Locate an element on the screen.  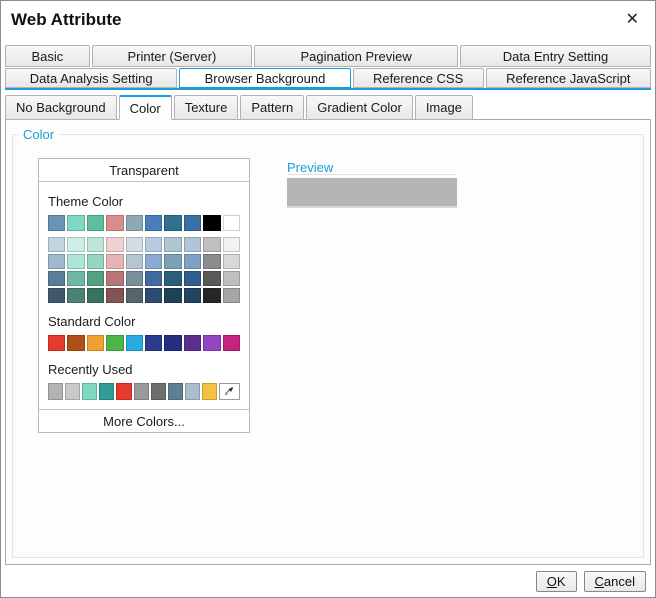
tab-printer-server: Printer (Server) is located at coordinates (172, 56).